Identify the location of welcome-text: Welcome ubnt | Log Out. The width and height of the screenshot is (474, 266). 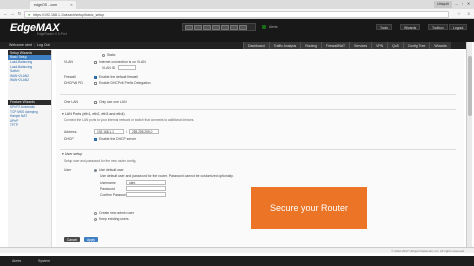
(29, 45).